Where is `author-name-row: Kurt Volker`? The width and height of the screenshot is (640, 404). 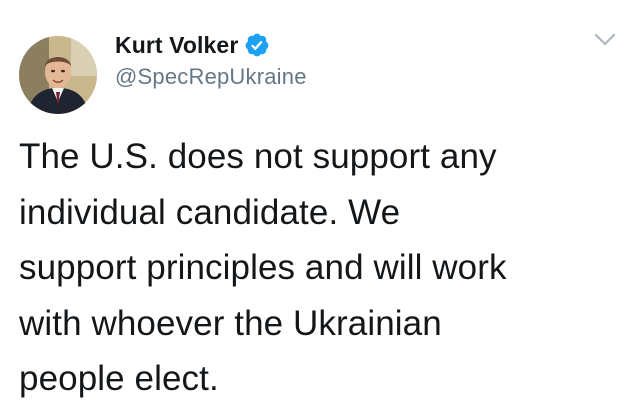
author-name-row: Kurt Volker is located at coordinates (211, 45).